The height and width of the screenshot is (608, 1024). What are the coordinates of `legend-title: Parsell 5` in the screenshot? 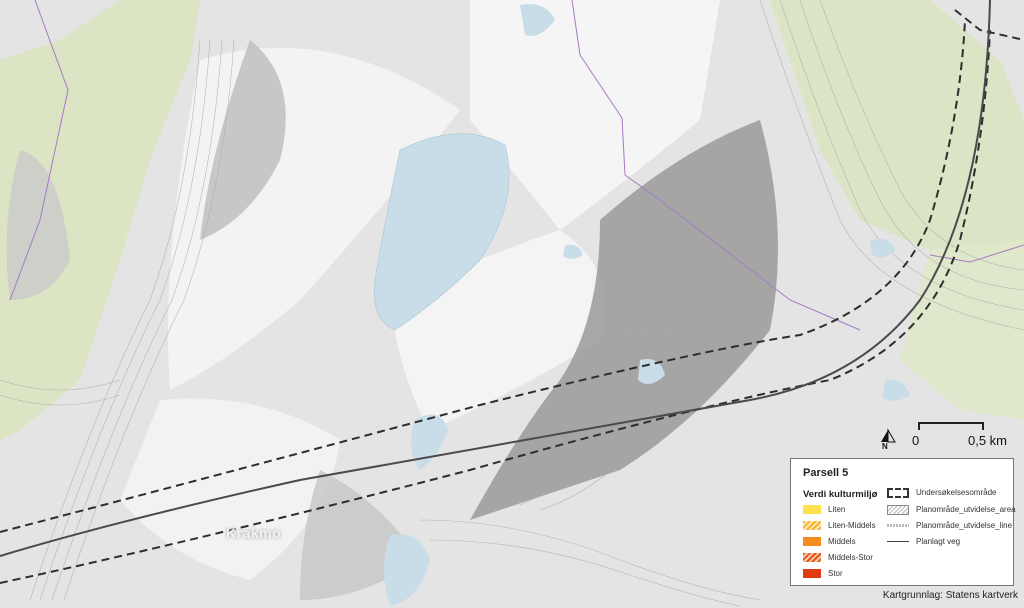 It's located at (826, 473).